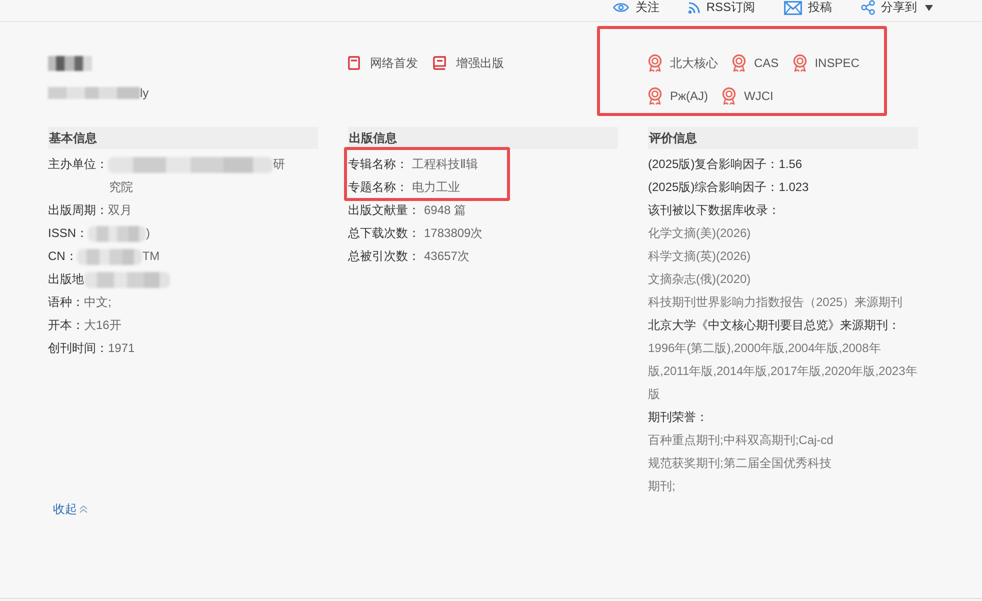 The width and height of the screenshot is (982, 601). What do you see at coordinates (78, 348) in the screenshot?
I see `field-label: 创刊时间：` at bounding box center [78, 348].